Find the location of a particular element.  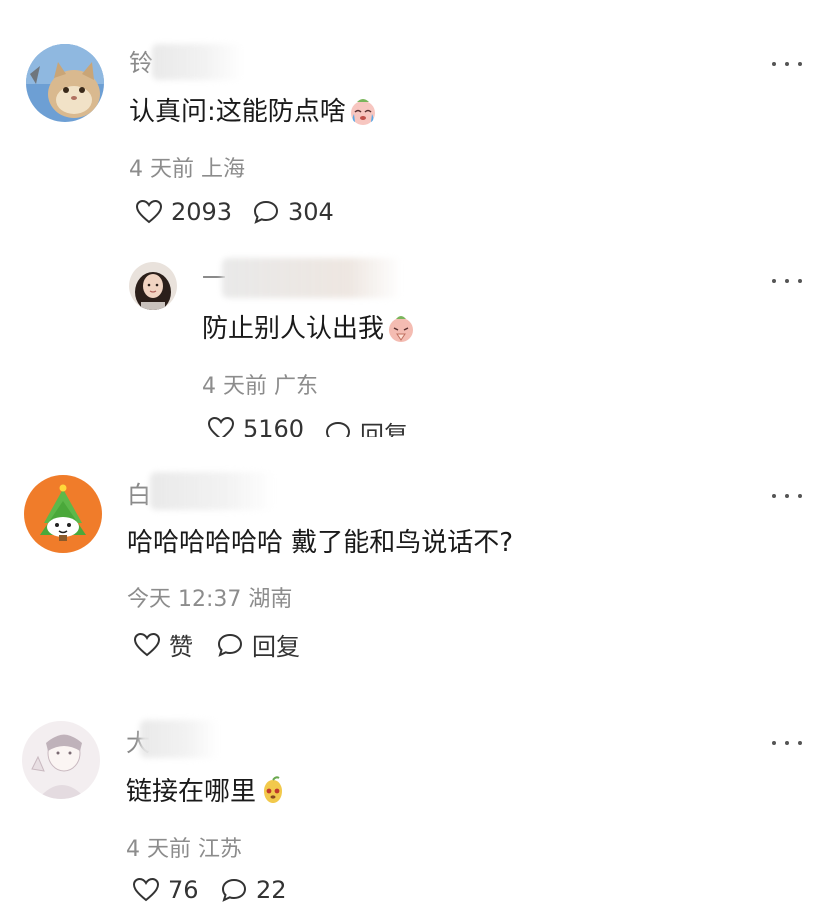

like-button: 5160 is located at coordinates (255, 426).